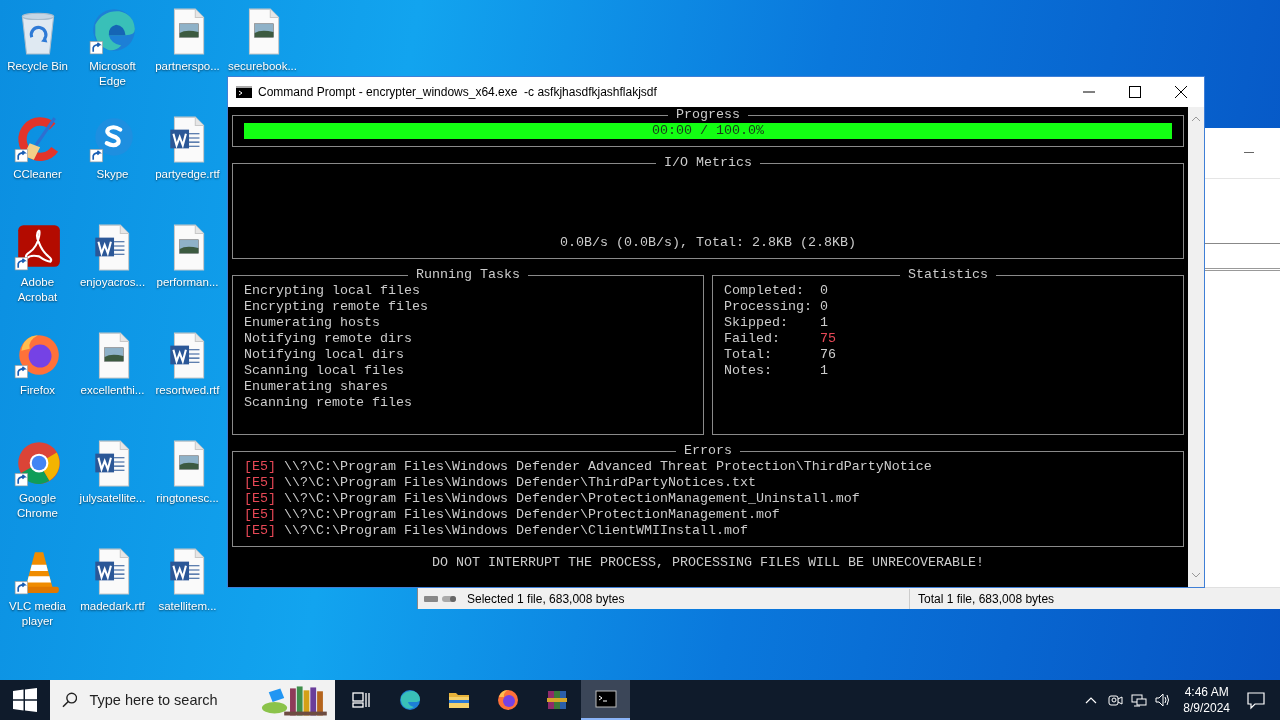  What do you see at coordinates (1256, 700) in the screenshot?
I see `notification-icon` at bounding box center [1256, 700].